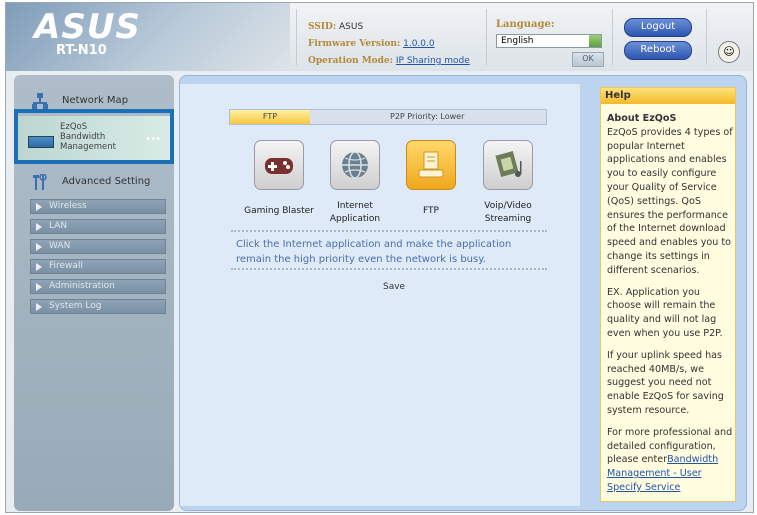 The image size is (757, 515). What do you see at coordinates (58, 226) in the screenshot?
I see `sidebar-item-label: LAN` at bounding box center [58, 226].